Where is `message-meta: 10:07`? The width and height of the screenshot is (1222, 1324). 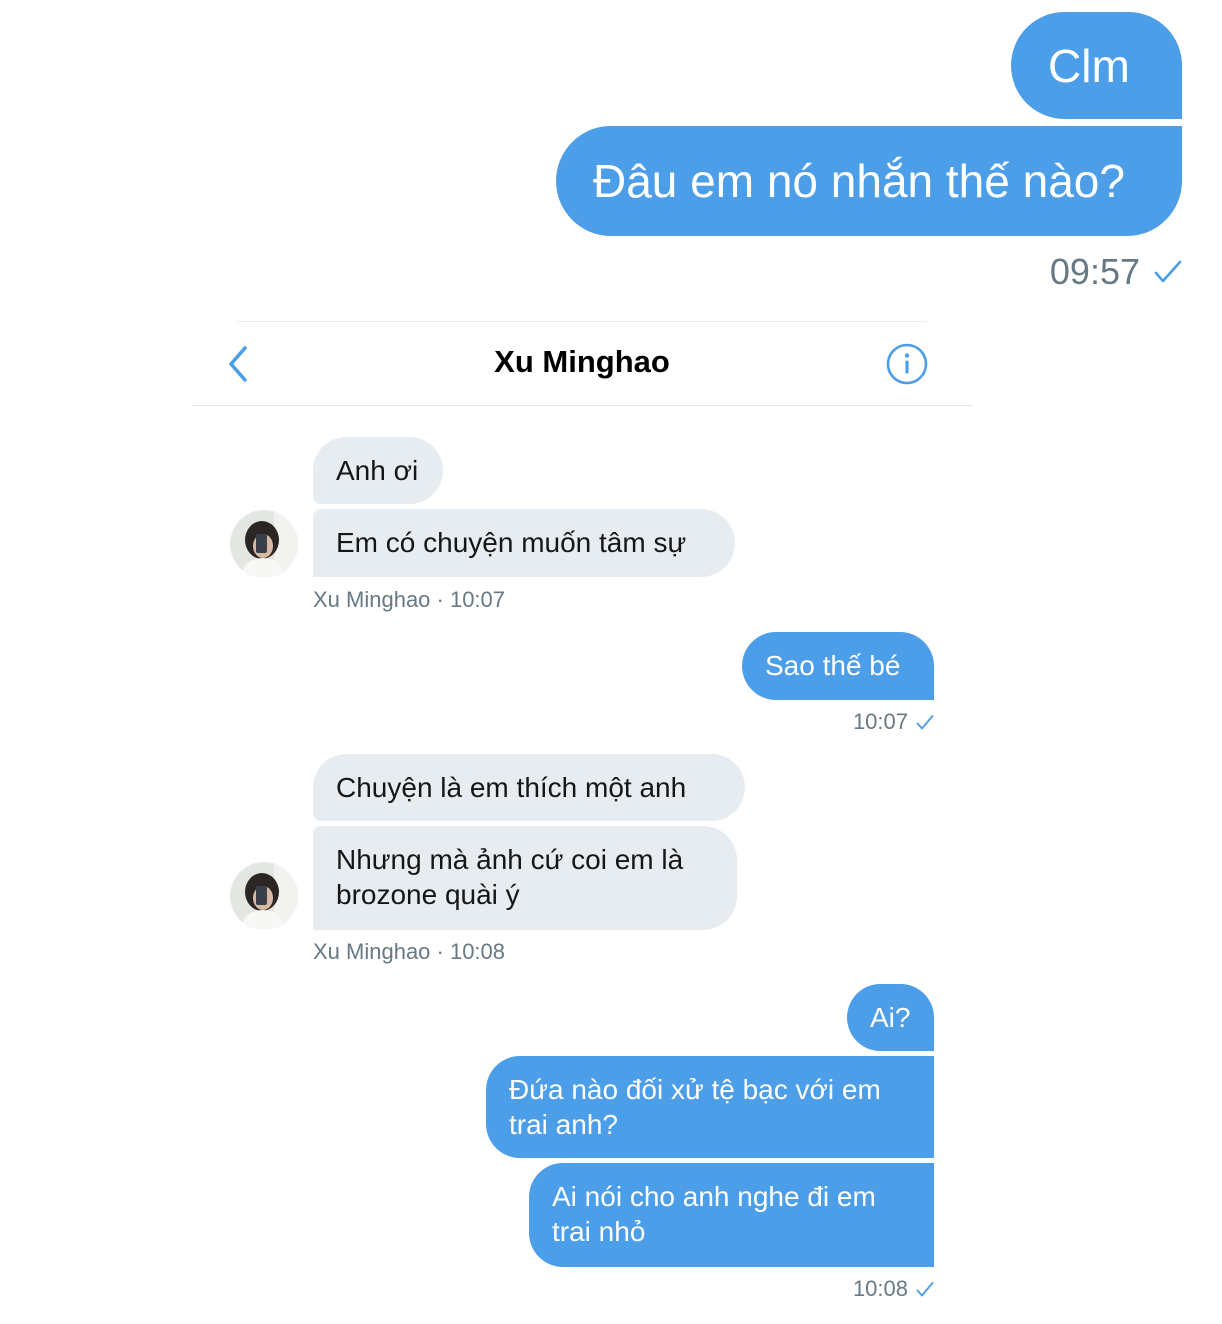
message-meta: 10:07 is located at coordinates (893, 722).